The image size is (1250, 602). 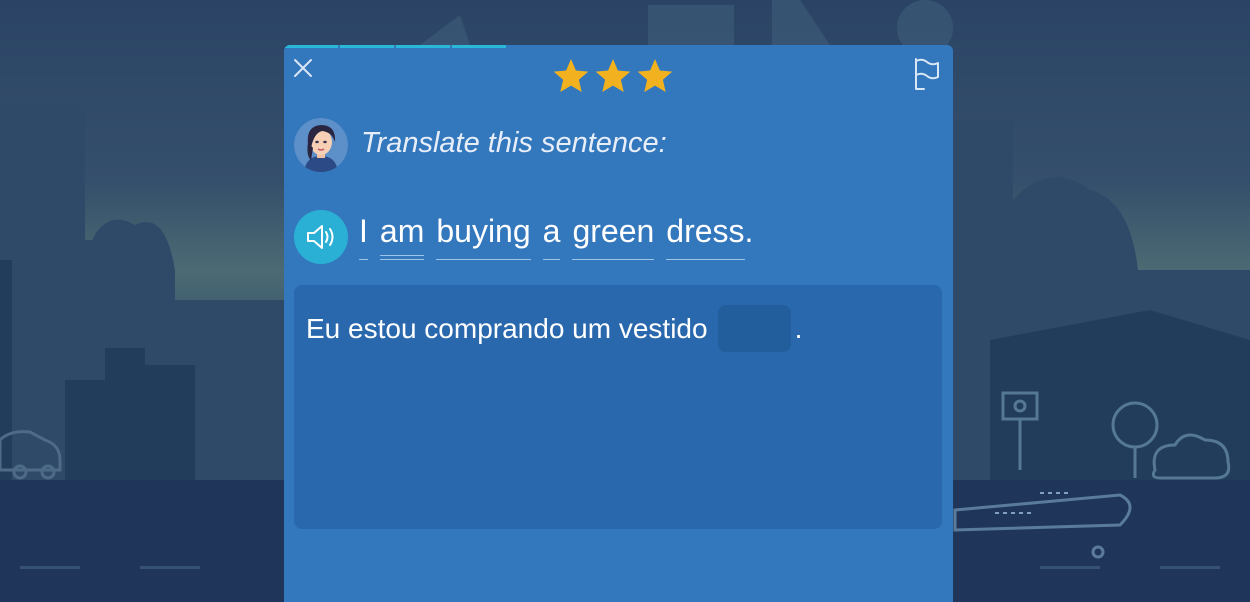 What do you see at coordinates (613, 236) in the screenshot?
I see `hint-word: green` at bounding box center [613, 236].